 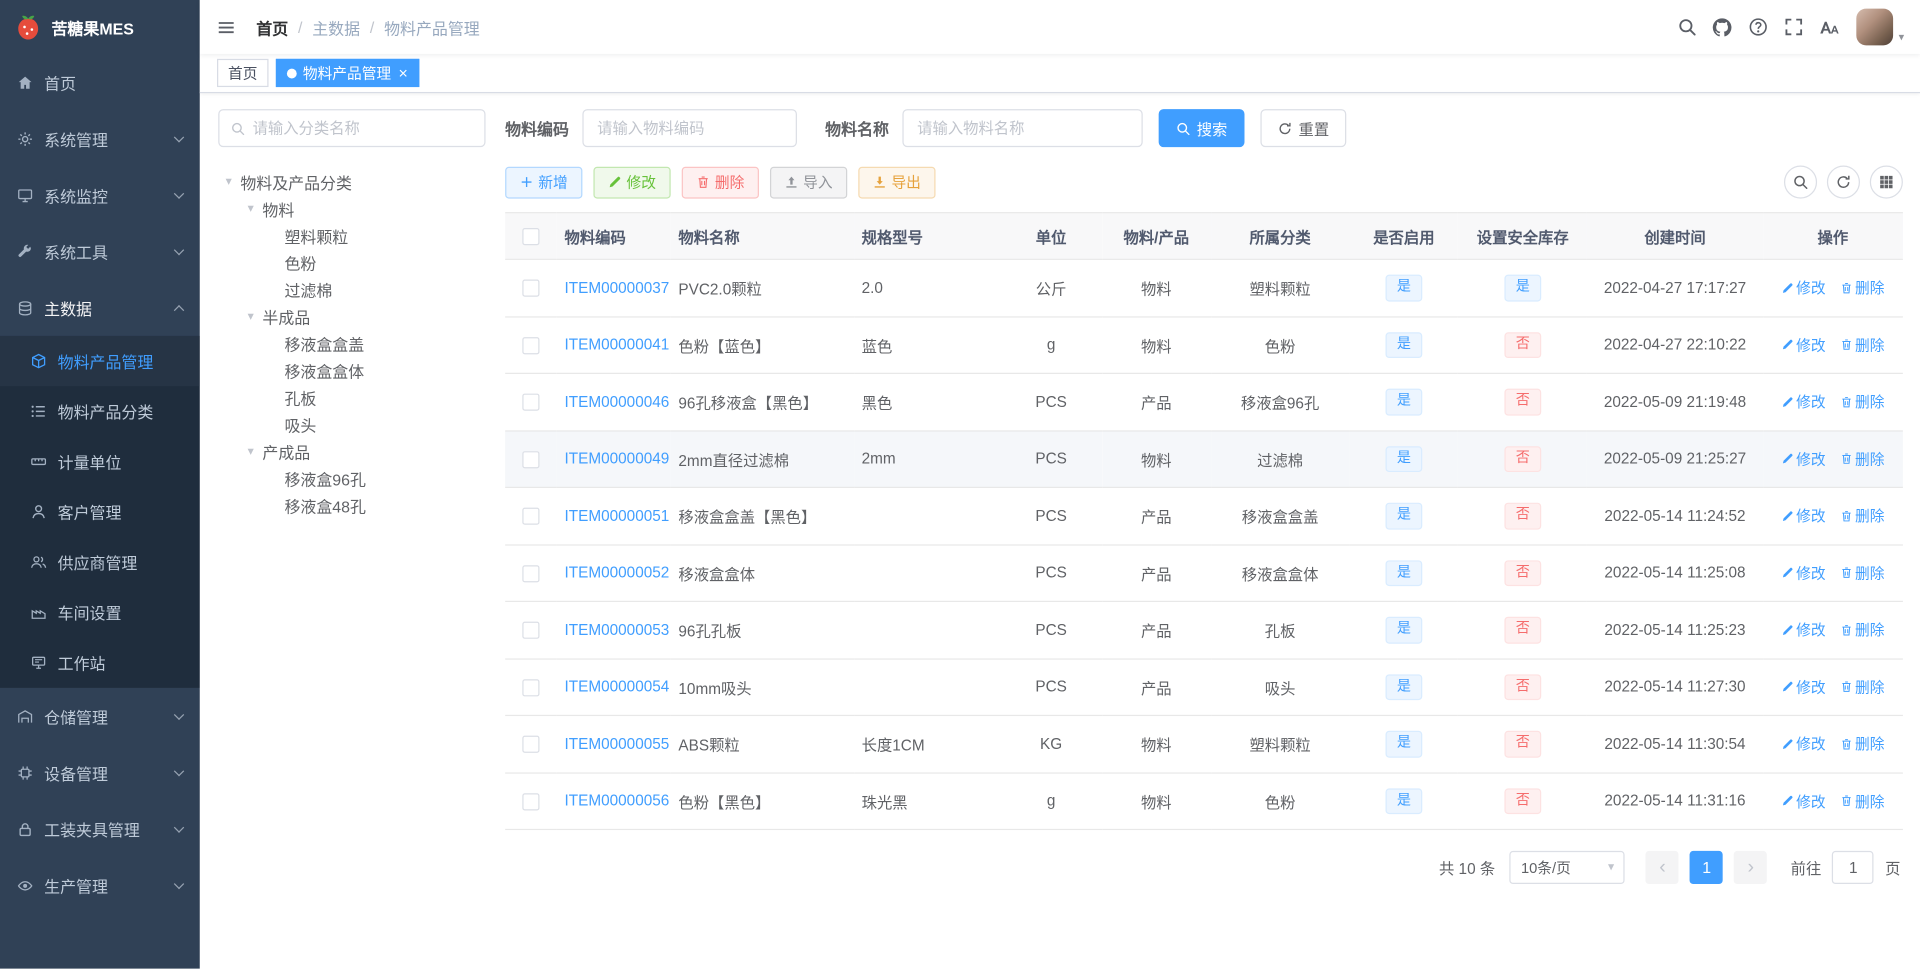 What do you see at coordinates (617, 686) in the screenshot?
I see `material-code-link: ITEM00000054` at bounding box center [617, 686].